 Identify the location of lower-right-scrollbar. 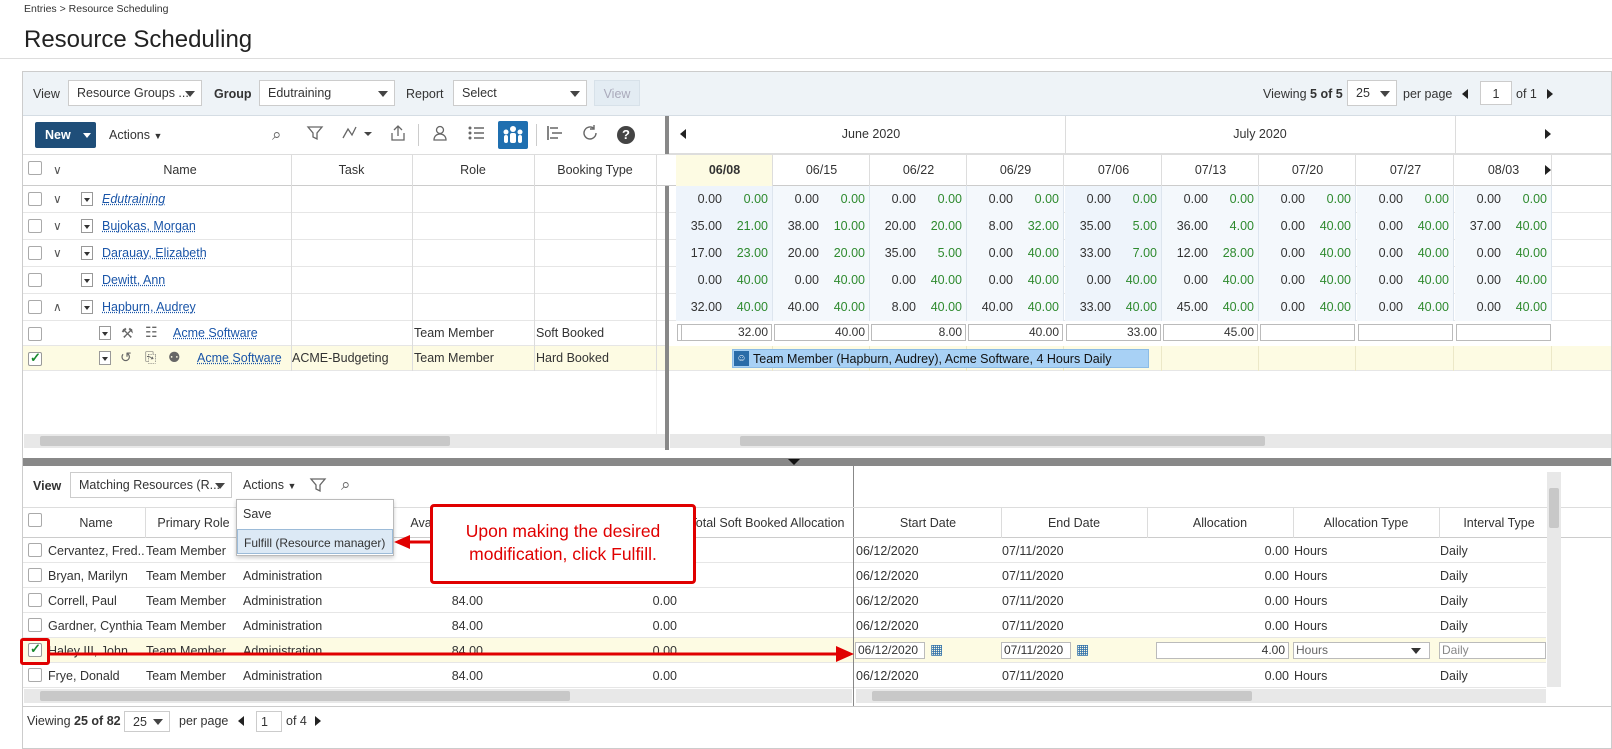
(1201, 696).